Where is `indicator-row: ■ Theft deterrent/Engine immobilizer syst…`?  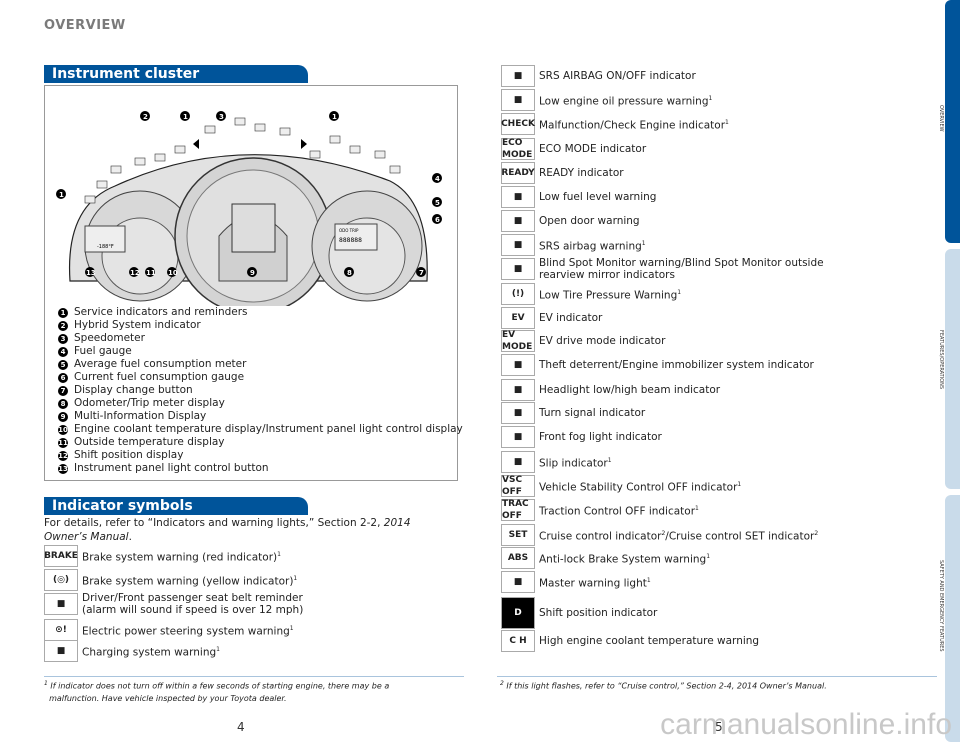 indicator-row: ■ Theft deterrent/Engine immobilizer syst… is located at coordinates (657, 365).